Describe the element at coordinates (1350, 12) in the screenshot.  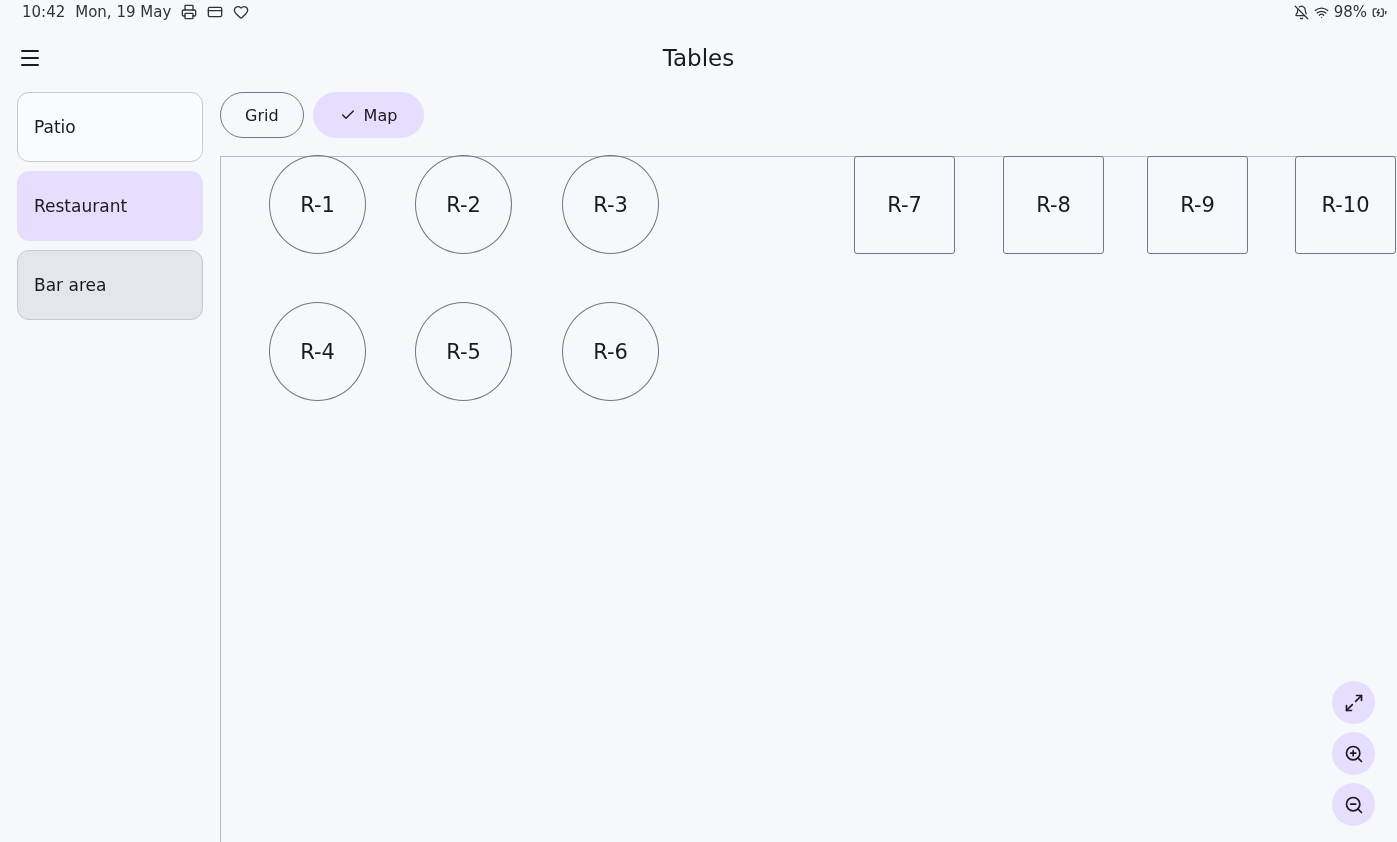
I see `battery-level: 98%` at that location.